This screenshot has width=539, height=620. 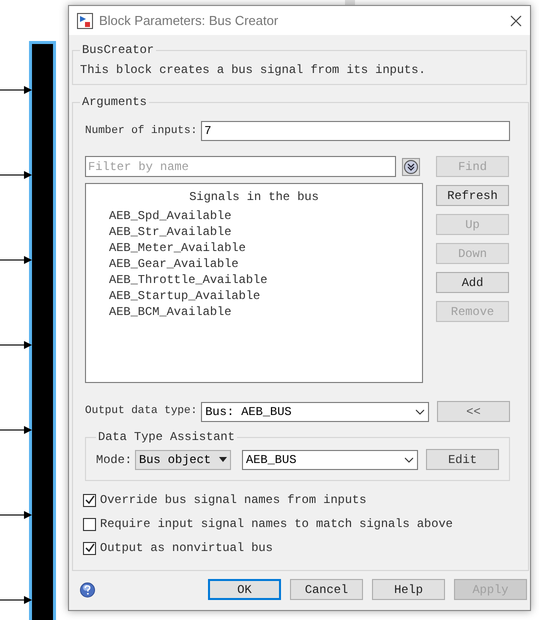 I want to click on field-label: Number of inputs:, so click(x=141, y=131).